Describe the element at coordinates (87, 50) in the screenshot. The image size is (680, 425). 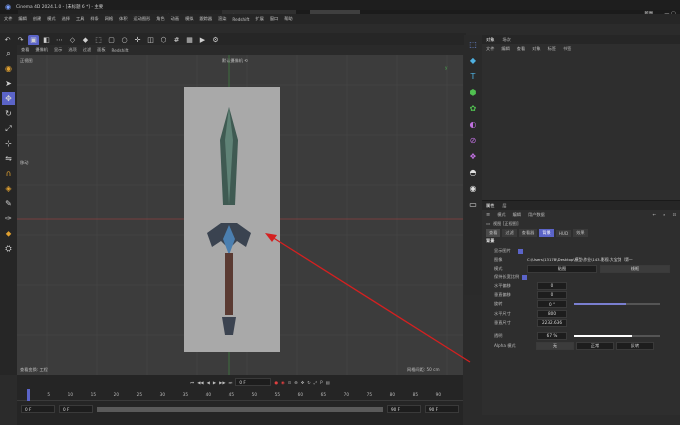
I see `viewport-menu-item: 过滤` at that location.